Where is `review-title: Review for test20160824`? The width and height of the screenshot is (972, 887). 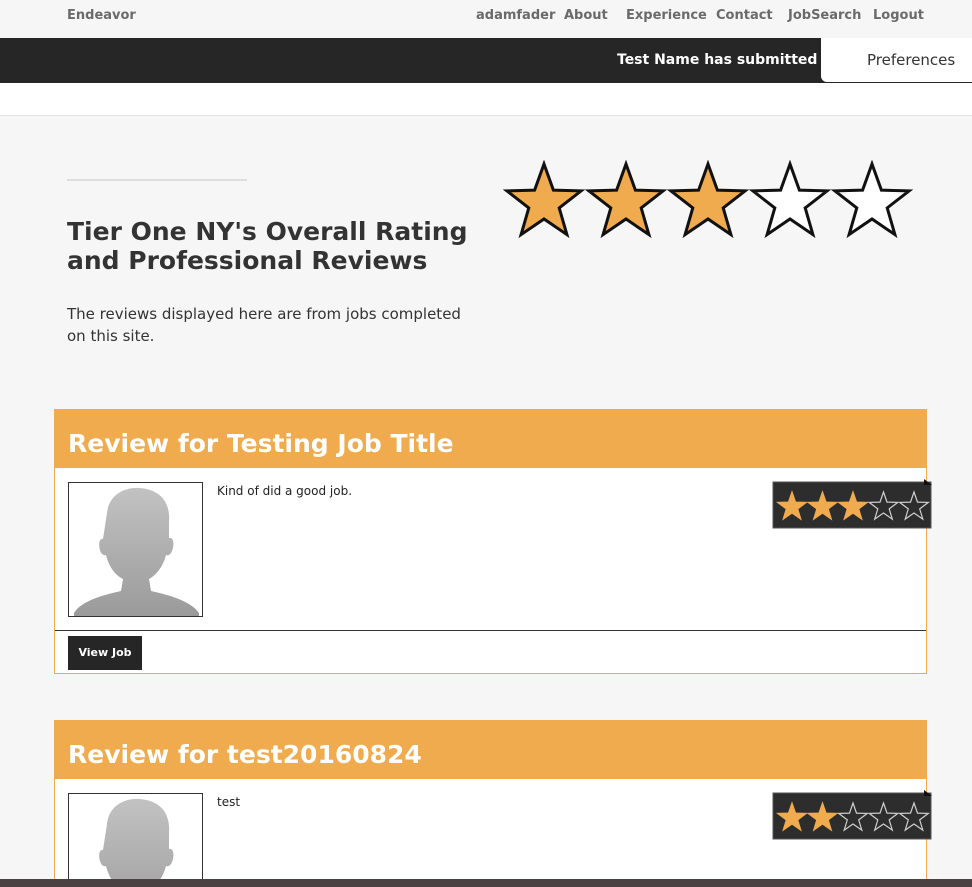
review-title: Review for test20160824 is located at coordinates (245, 754).